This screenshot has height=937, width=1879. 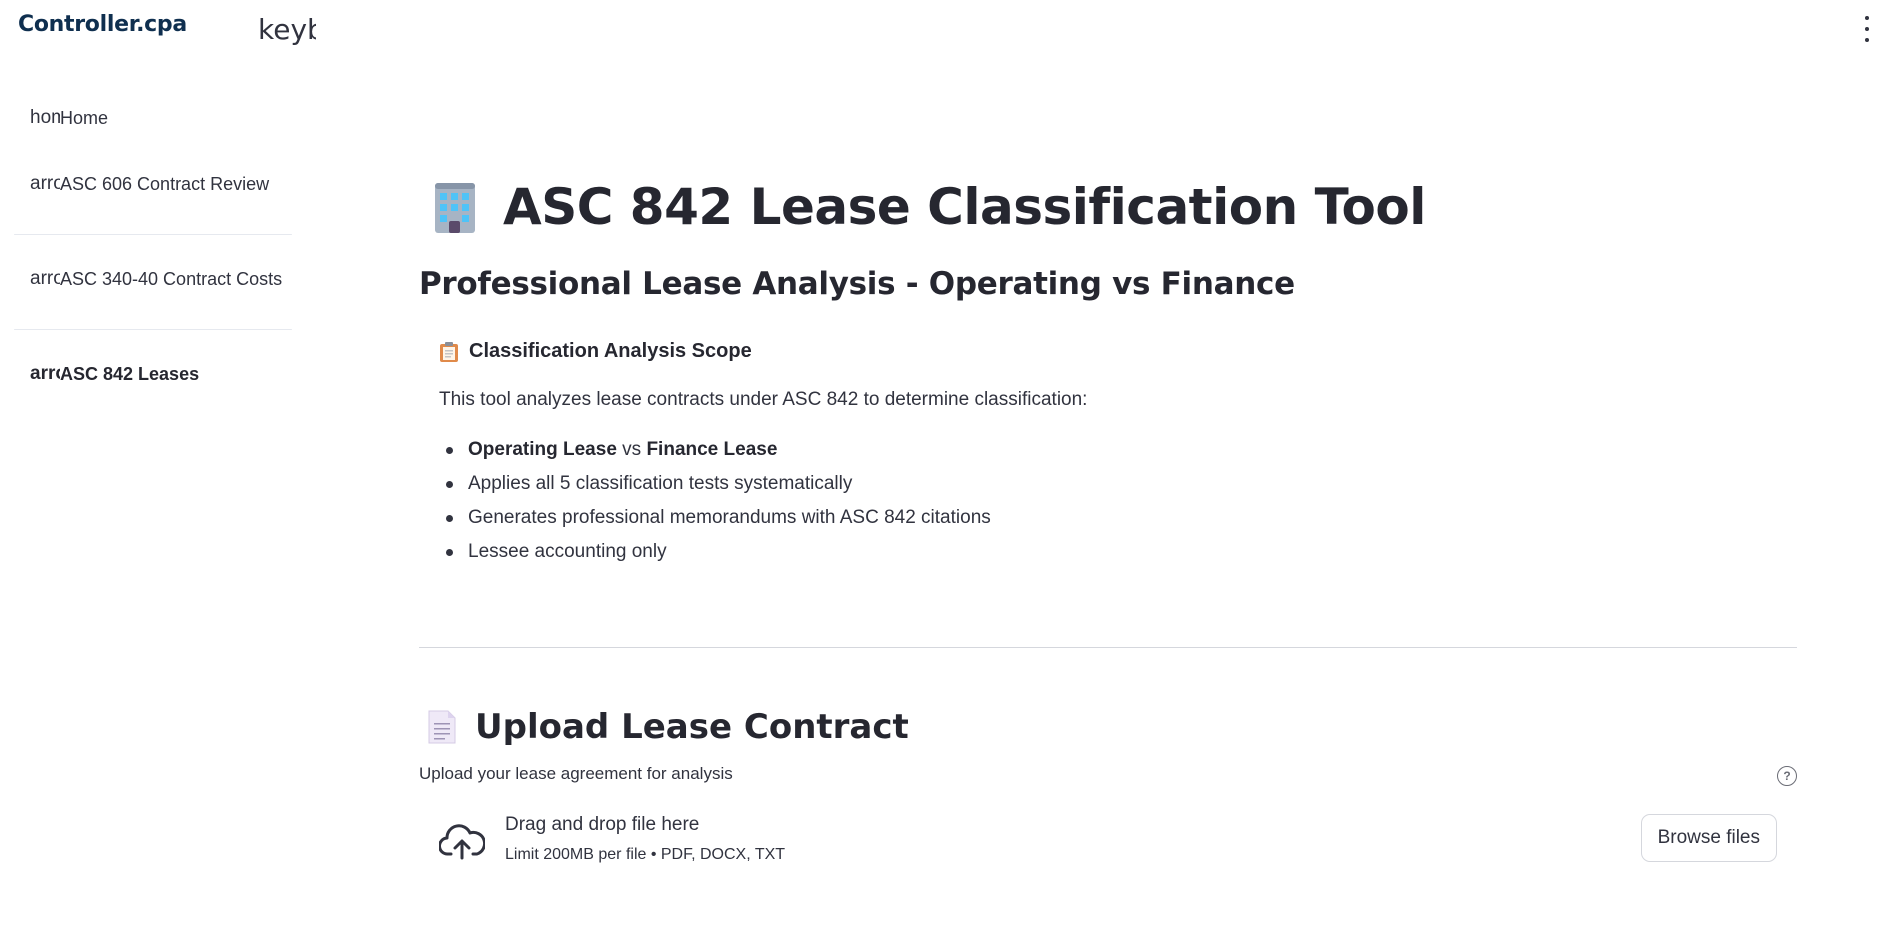 What do you see at coordinates (542, 449) in the screenshot?
I see `operating-lease-term: Operating Lease` at bounding box center [542, 449].